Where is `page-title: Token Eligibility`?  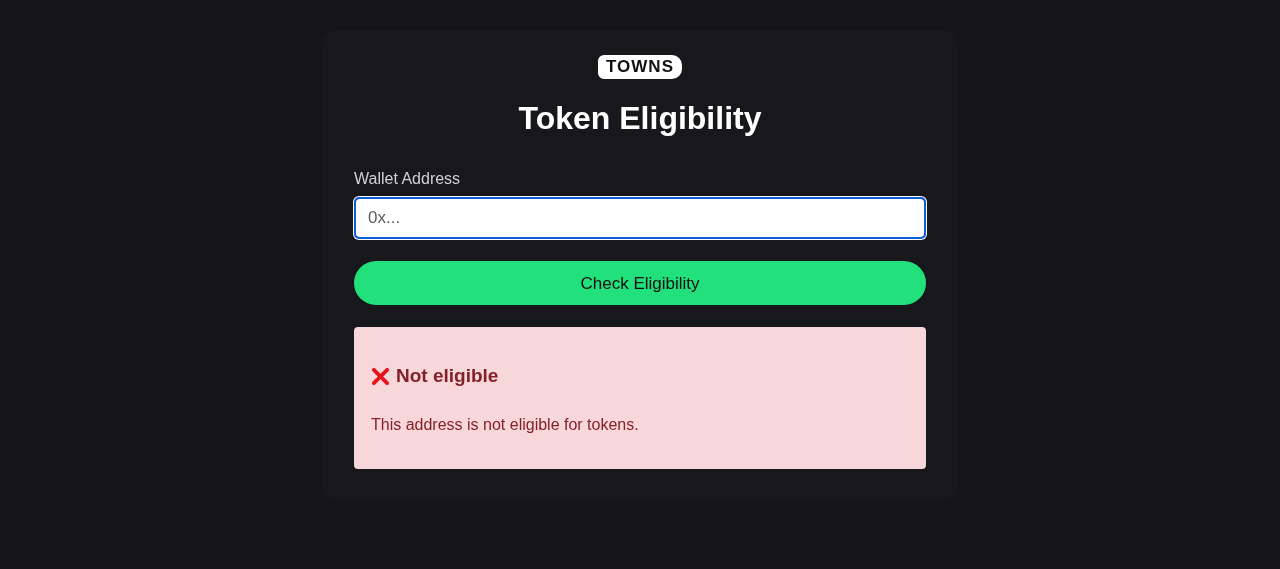 page-title: Token Eligibility is located at coordinates (640, 118).